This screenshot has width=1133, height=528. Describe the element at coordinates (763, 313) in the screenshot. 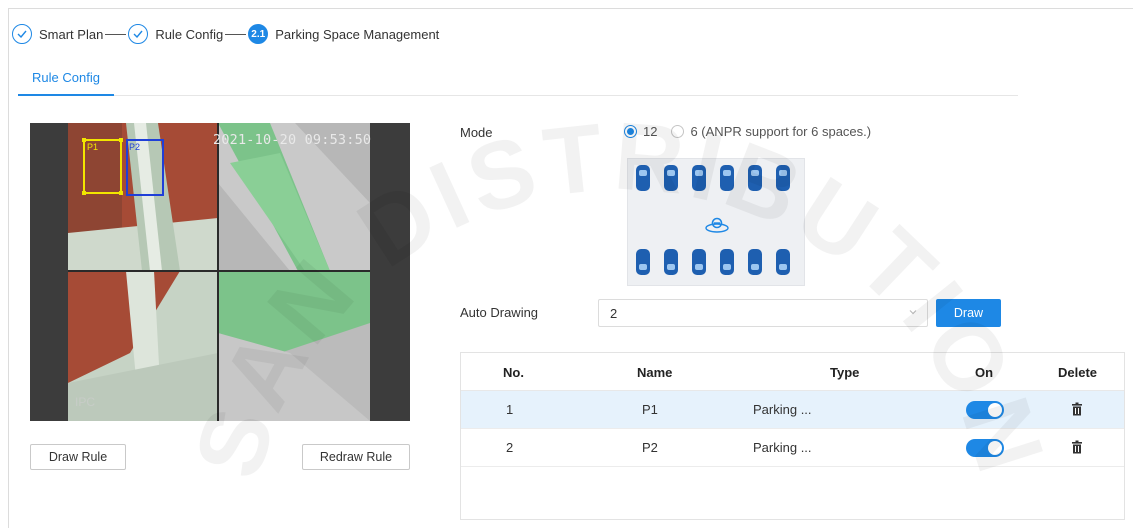

I see `auto-drawing-select: 2` at that location.